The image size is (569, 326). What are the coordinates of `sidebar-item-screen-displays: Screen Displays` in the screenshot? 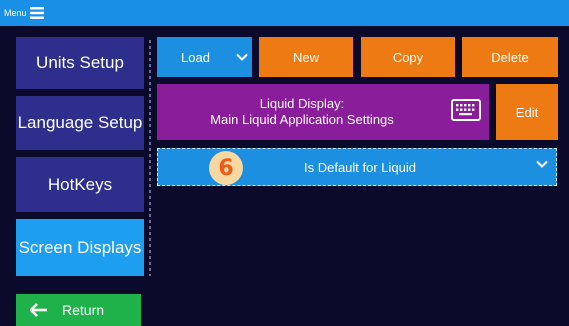 It's located at (80, 247).